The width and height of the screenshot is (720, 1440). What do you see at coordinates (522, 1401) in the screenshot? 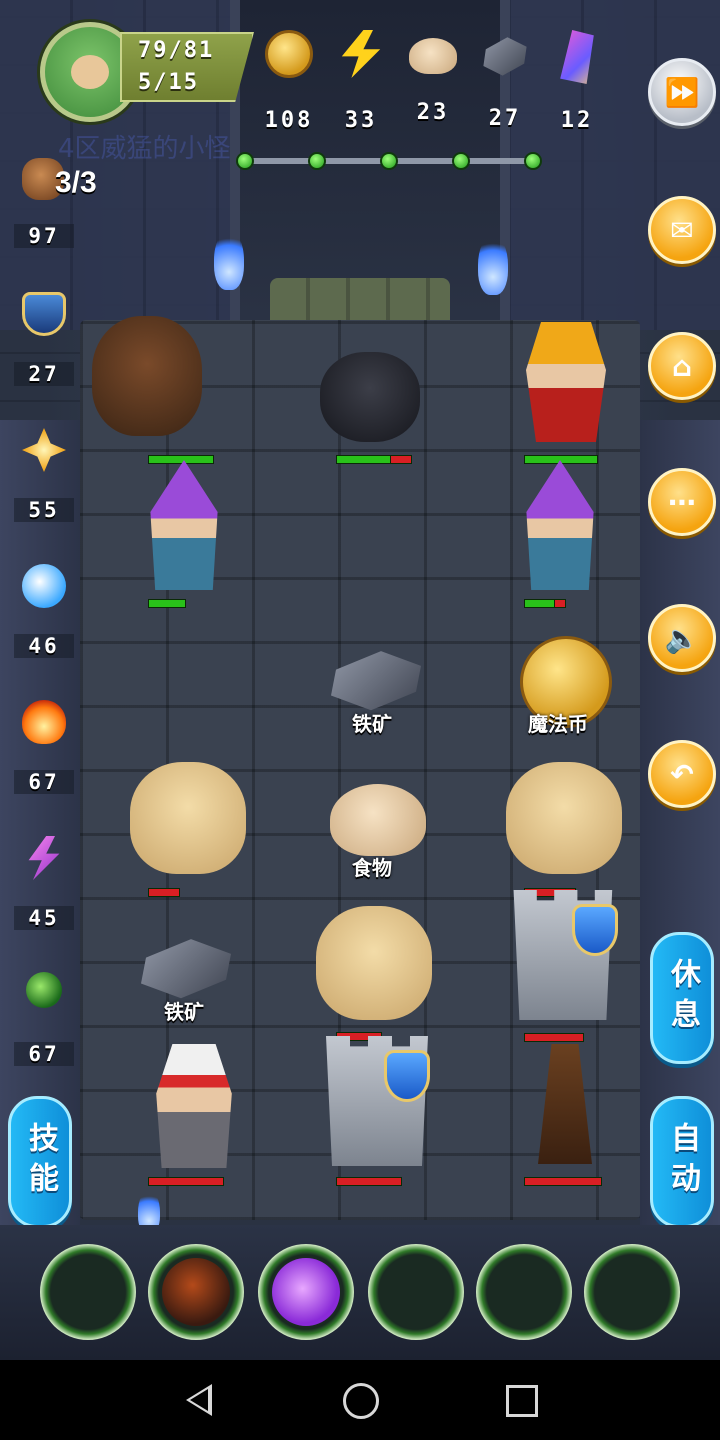
I see `recent-apps-icon` at bounding box center [522, 1401].